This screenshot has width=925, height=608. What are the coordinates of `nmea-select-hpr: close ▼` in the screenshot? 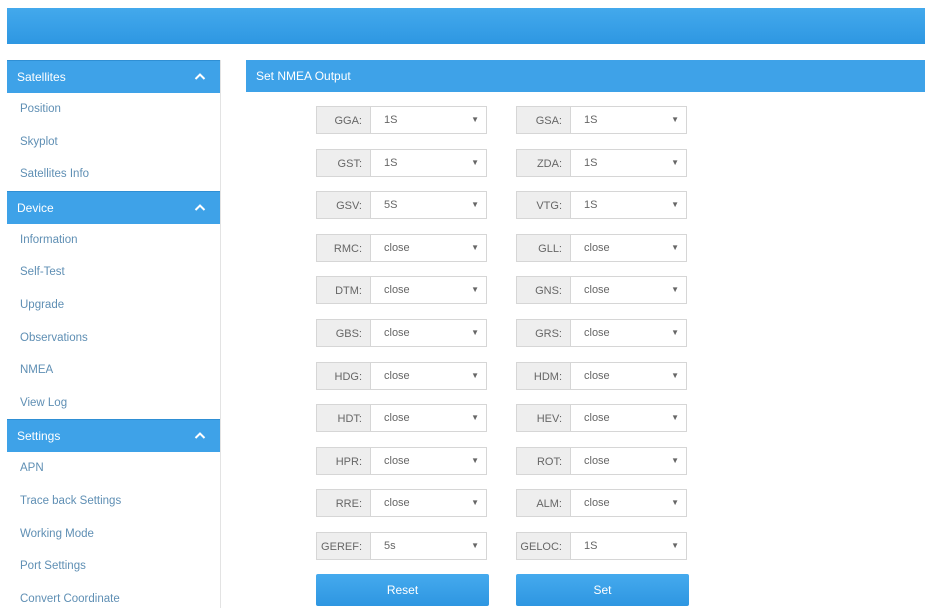 It's located at (428, 460).